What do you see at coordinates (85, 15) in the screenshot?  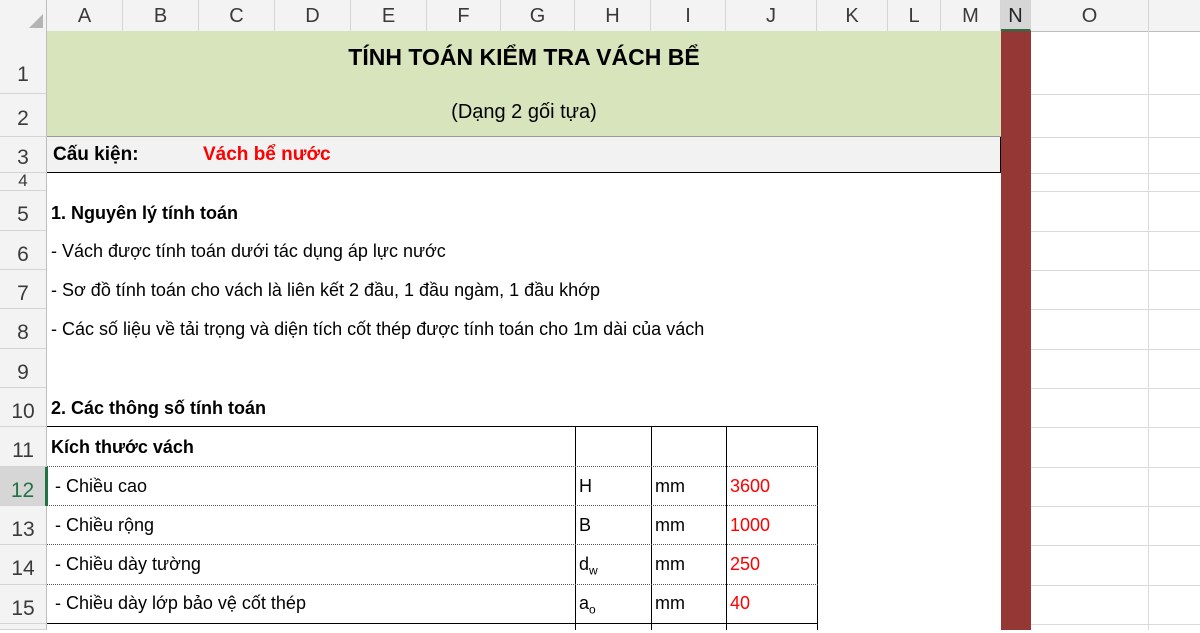 I see `column-header-a: A` at bounding box center [85, 15].